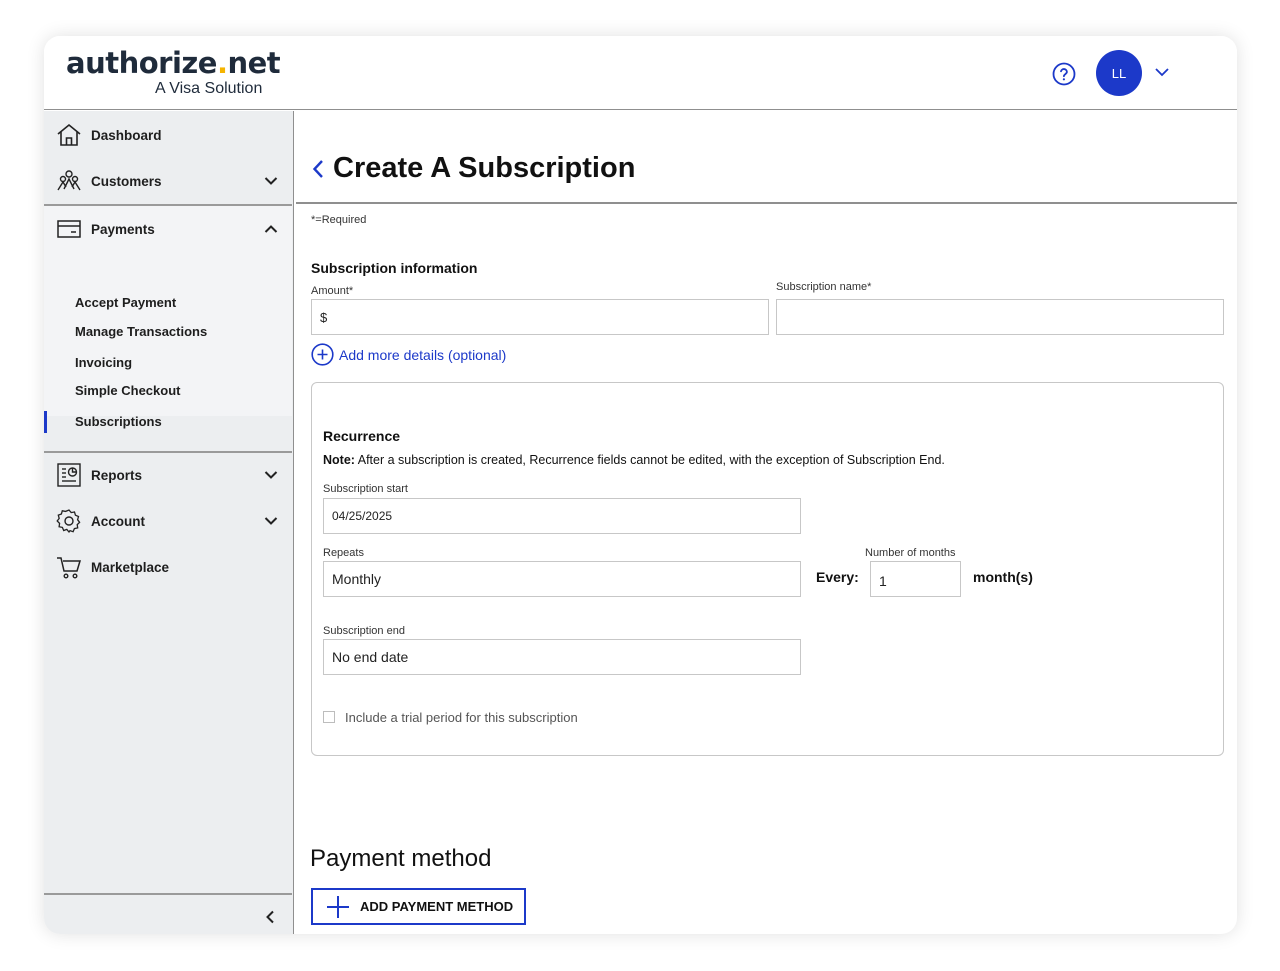  What do you see at coordinates (362, 516) in the screenshot?
I see `subscription-start-value: 04/25/2025` at bounding box center [362, 516].